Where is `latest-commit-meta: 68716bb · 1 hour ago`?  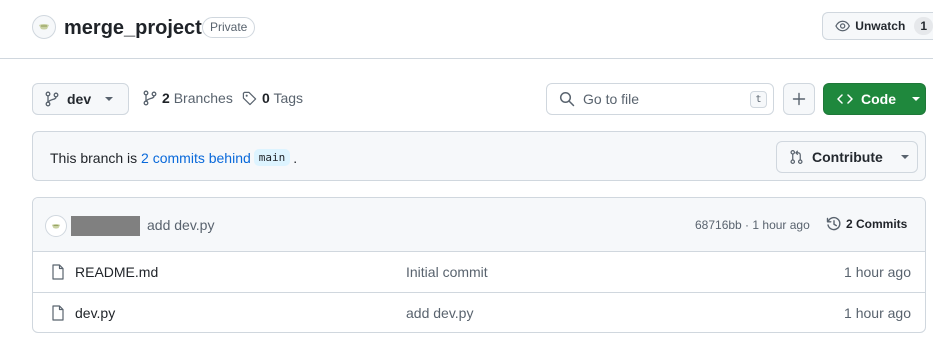
latest-commit-meta: 68716bb · 1 hour ago is located at coordinates (752, 225).